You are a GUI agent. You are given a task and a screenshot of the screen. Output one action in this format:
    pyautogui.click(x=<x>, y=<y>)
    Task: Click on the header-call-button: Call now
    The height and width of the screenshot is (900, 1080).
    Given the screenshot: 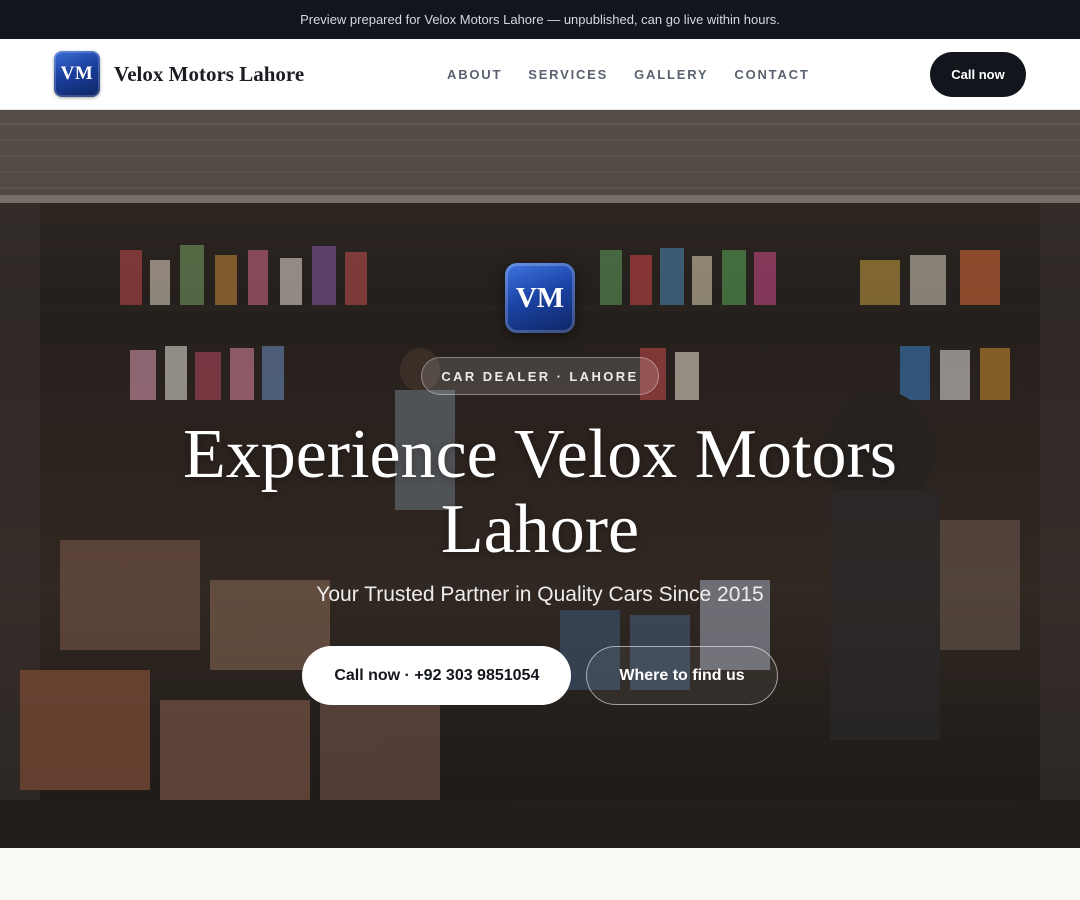 What is the action you would take?
    pyautogui.click(x=978, y=74)
    